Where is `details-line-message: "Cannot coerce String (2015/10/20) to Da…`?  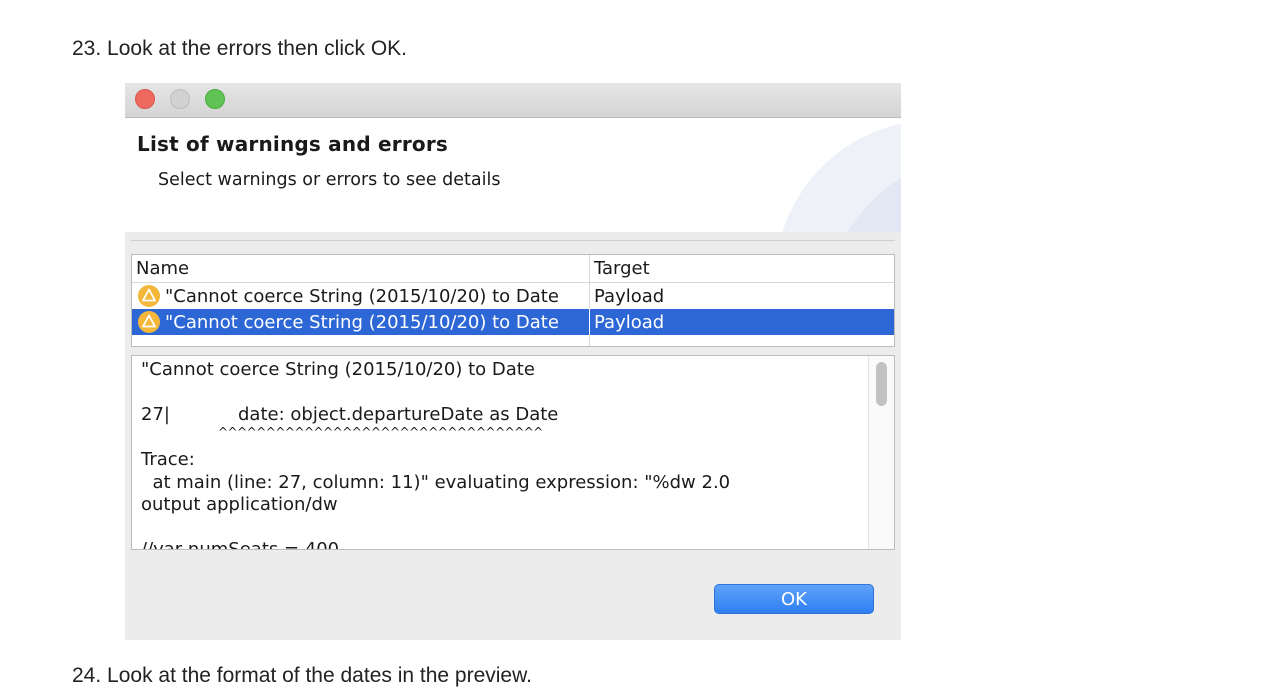
details-line-message: "Cannot coerce String (2015/10/20) to Da… is located at coordinates (338, 369).